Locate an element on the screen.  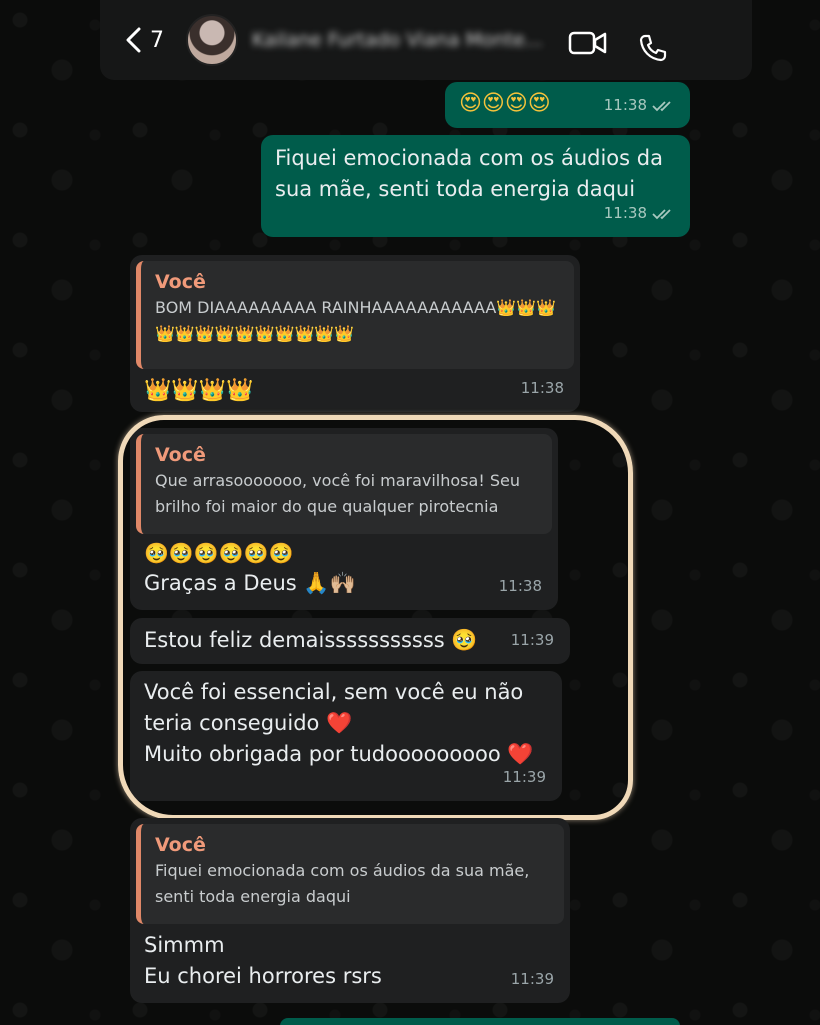
message-text-line: Simmm is located at coordinates (184, 945).